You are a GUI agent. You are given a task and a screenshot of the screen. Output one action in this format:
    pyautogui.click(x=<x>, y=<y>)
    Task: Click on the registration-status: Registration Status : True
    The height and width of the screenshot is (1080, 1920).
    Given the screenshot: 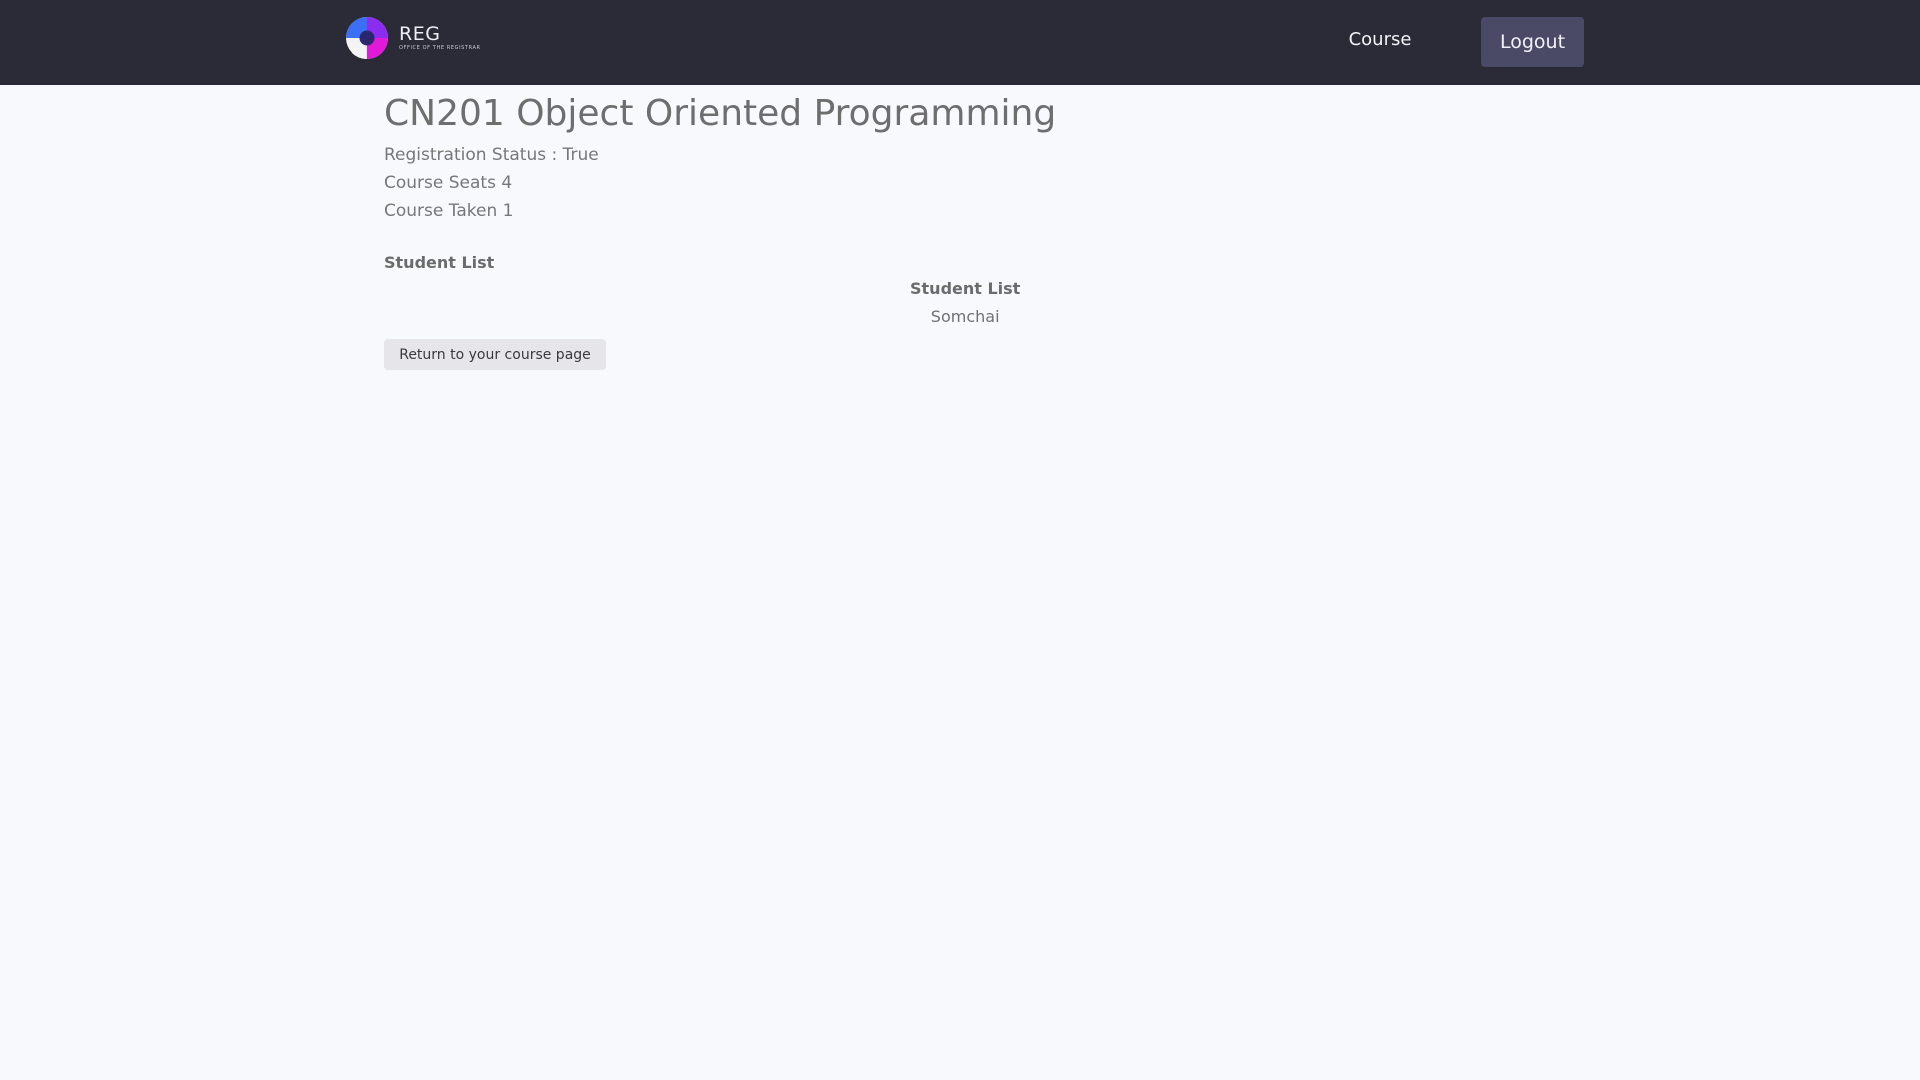 What is the action you would take?
    pyautogui.click(x=491, y=155)
    